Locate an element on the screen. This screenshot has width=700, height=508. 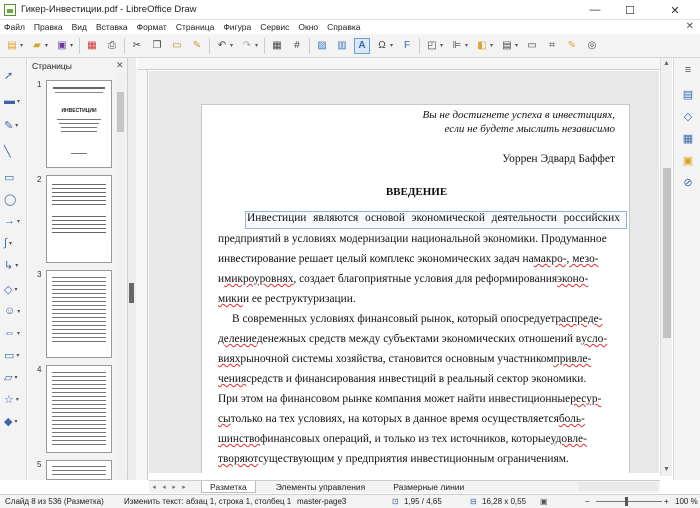
prev-tab-icon: ◂ is located at coordinates (164, 487).